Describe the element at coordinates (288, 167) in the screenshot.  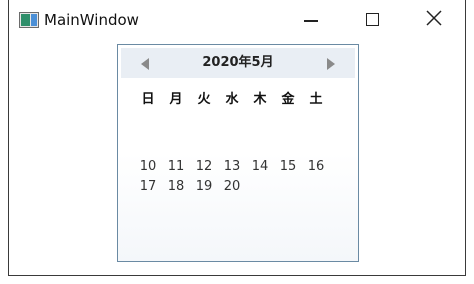
I see `day-cell: 15` at that location.